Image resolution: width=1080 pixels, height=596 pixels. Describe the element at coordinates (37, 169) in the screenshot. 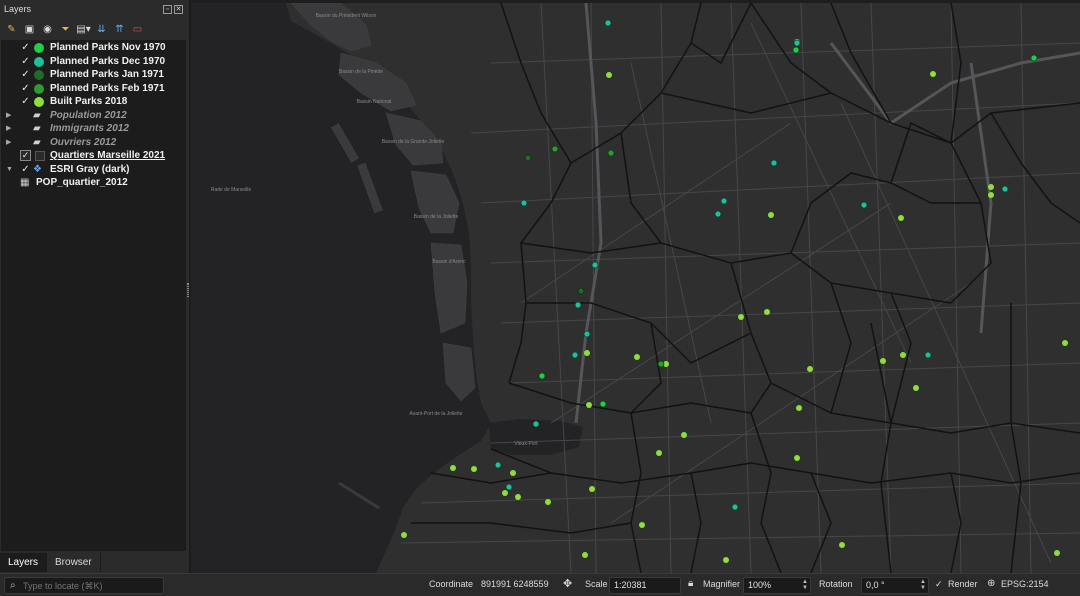

I see `raster-tile-icon: ❖` at that location.